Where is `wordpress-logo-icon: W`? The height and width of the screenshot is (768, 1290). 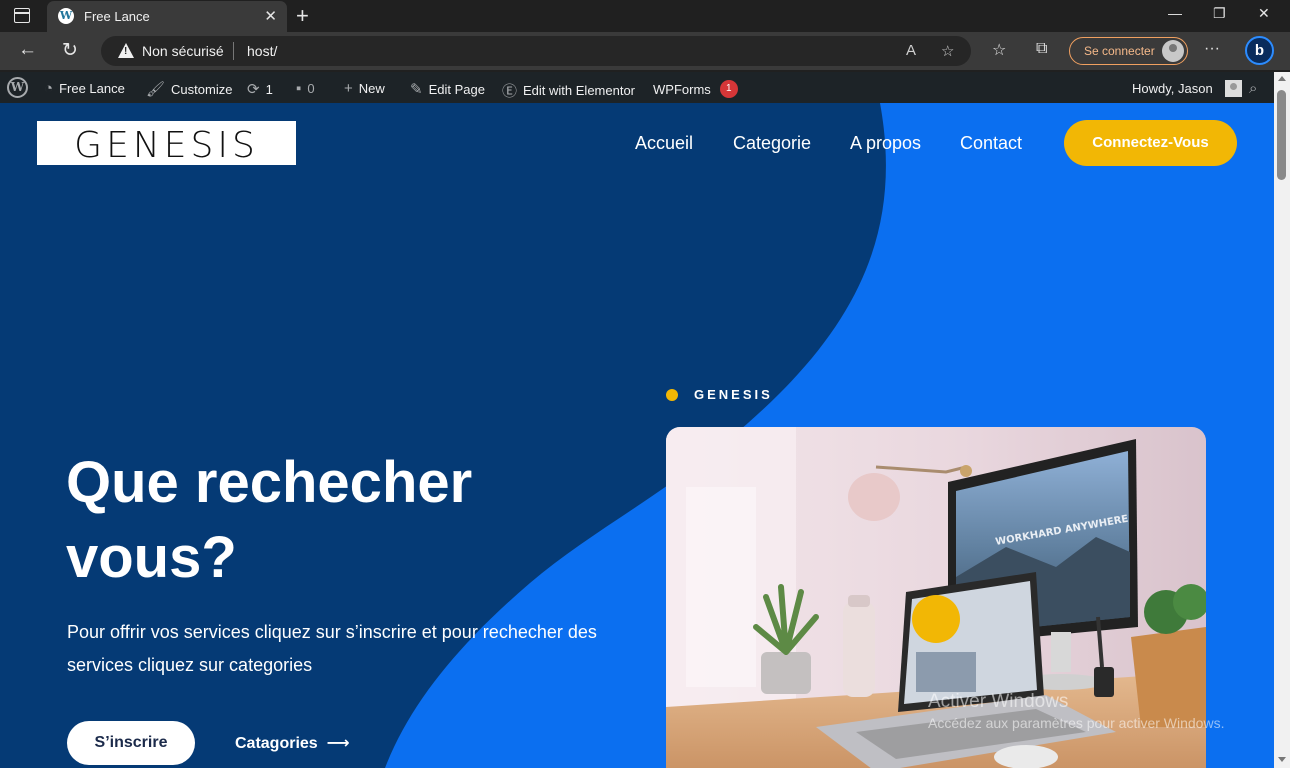
wordpress-logo-icon: W is located at coordinates (17, 87).